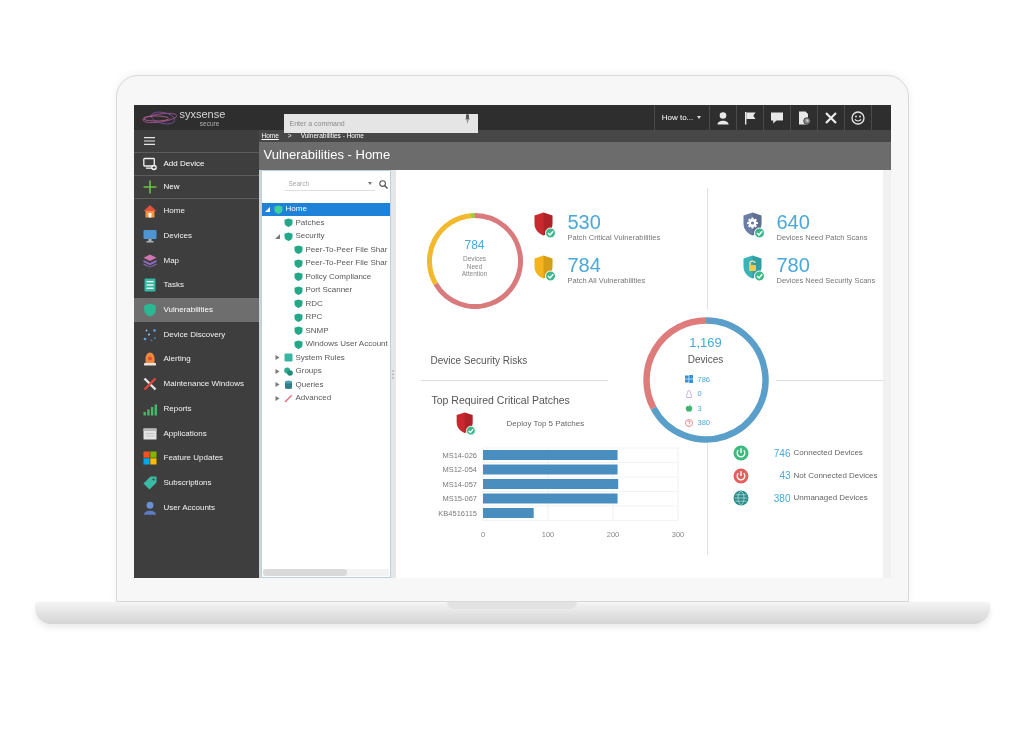 This screenshot has width=1024, height=731. What do you see at coordinates (196, 507) in the screenshot?
I see `sidebar-item: User Accounts` at bounding box center [196, 507].